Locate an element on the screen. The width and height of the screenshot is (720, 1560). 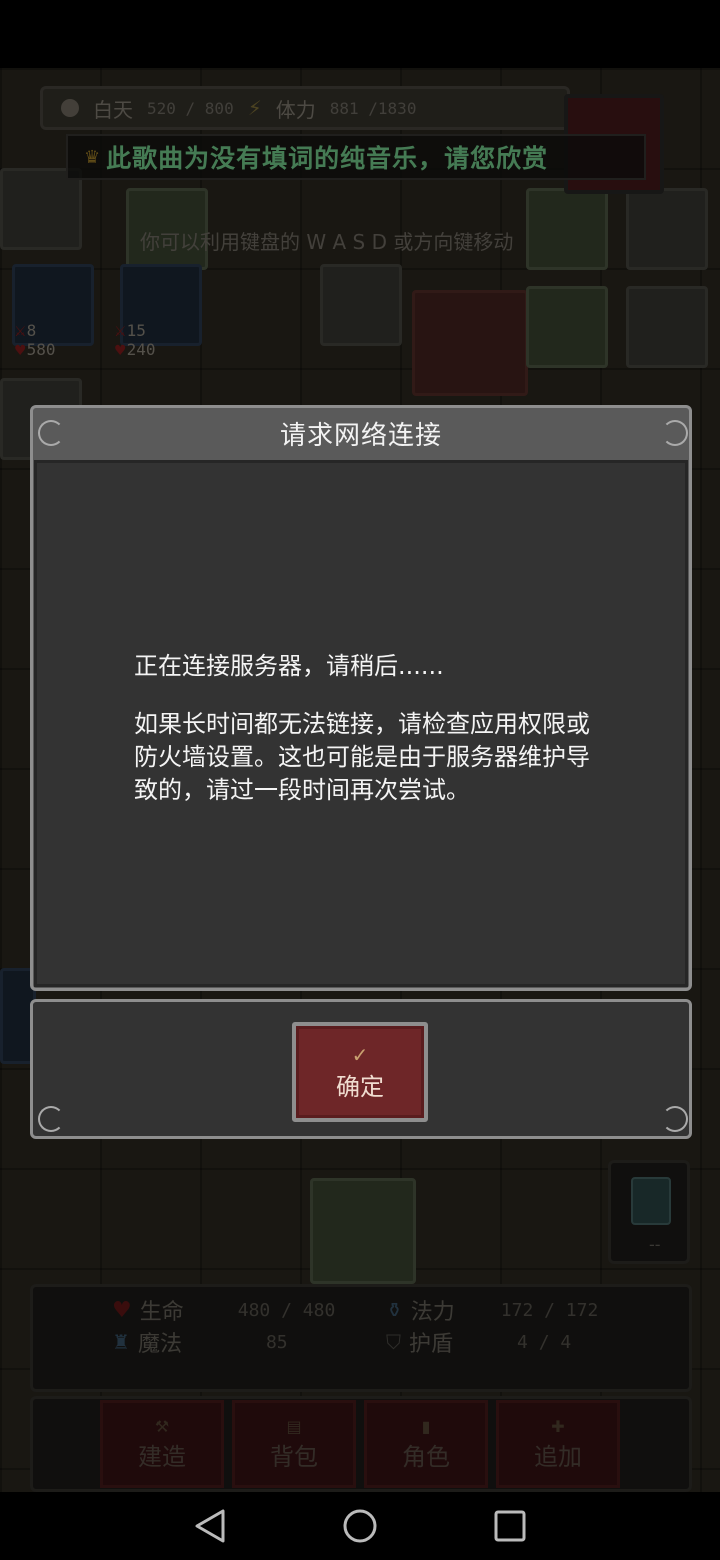
nav-home-button is located at coordinates (360, 1526).